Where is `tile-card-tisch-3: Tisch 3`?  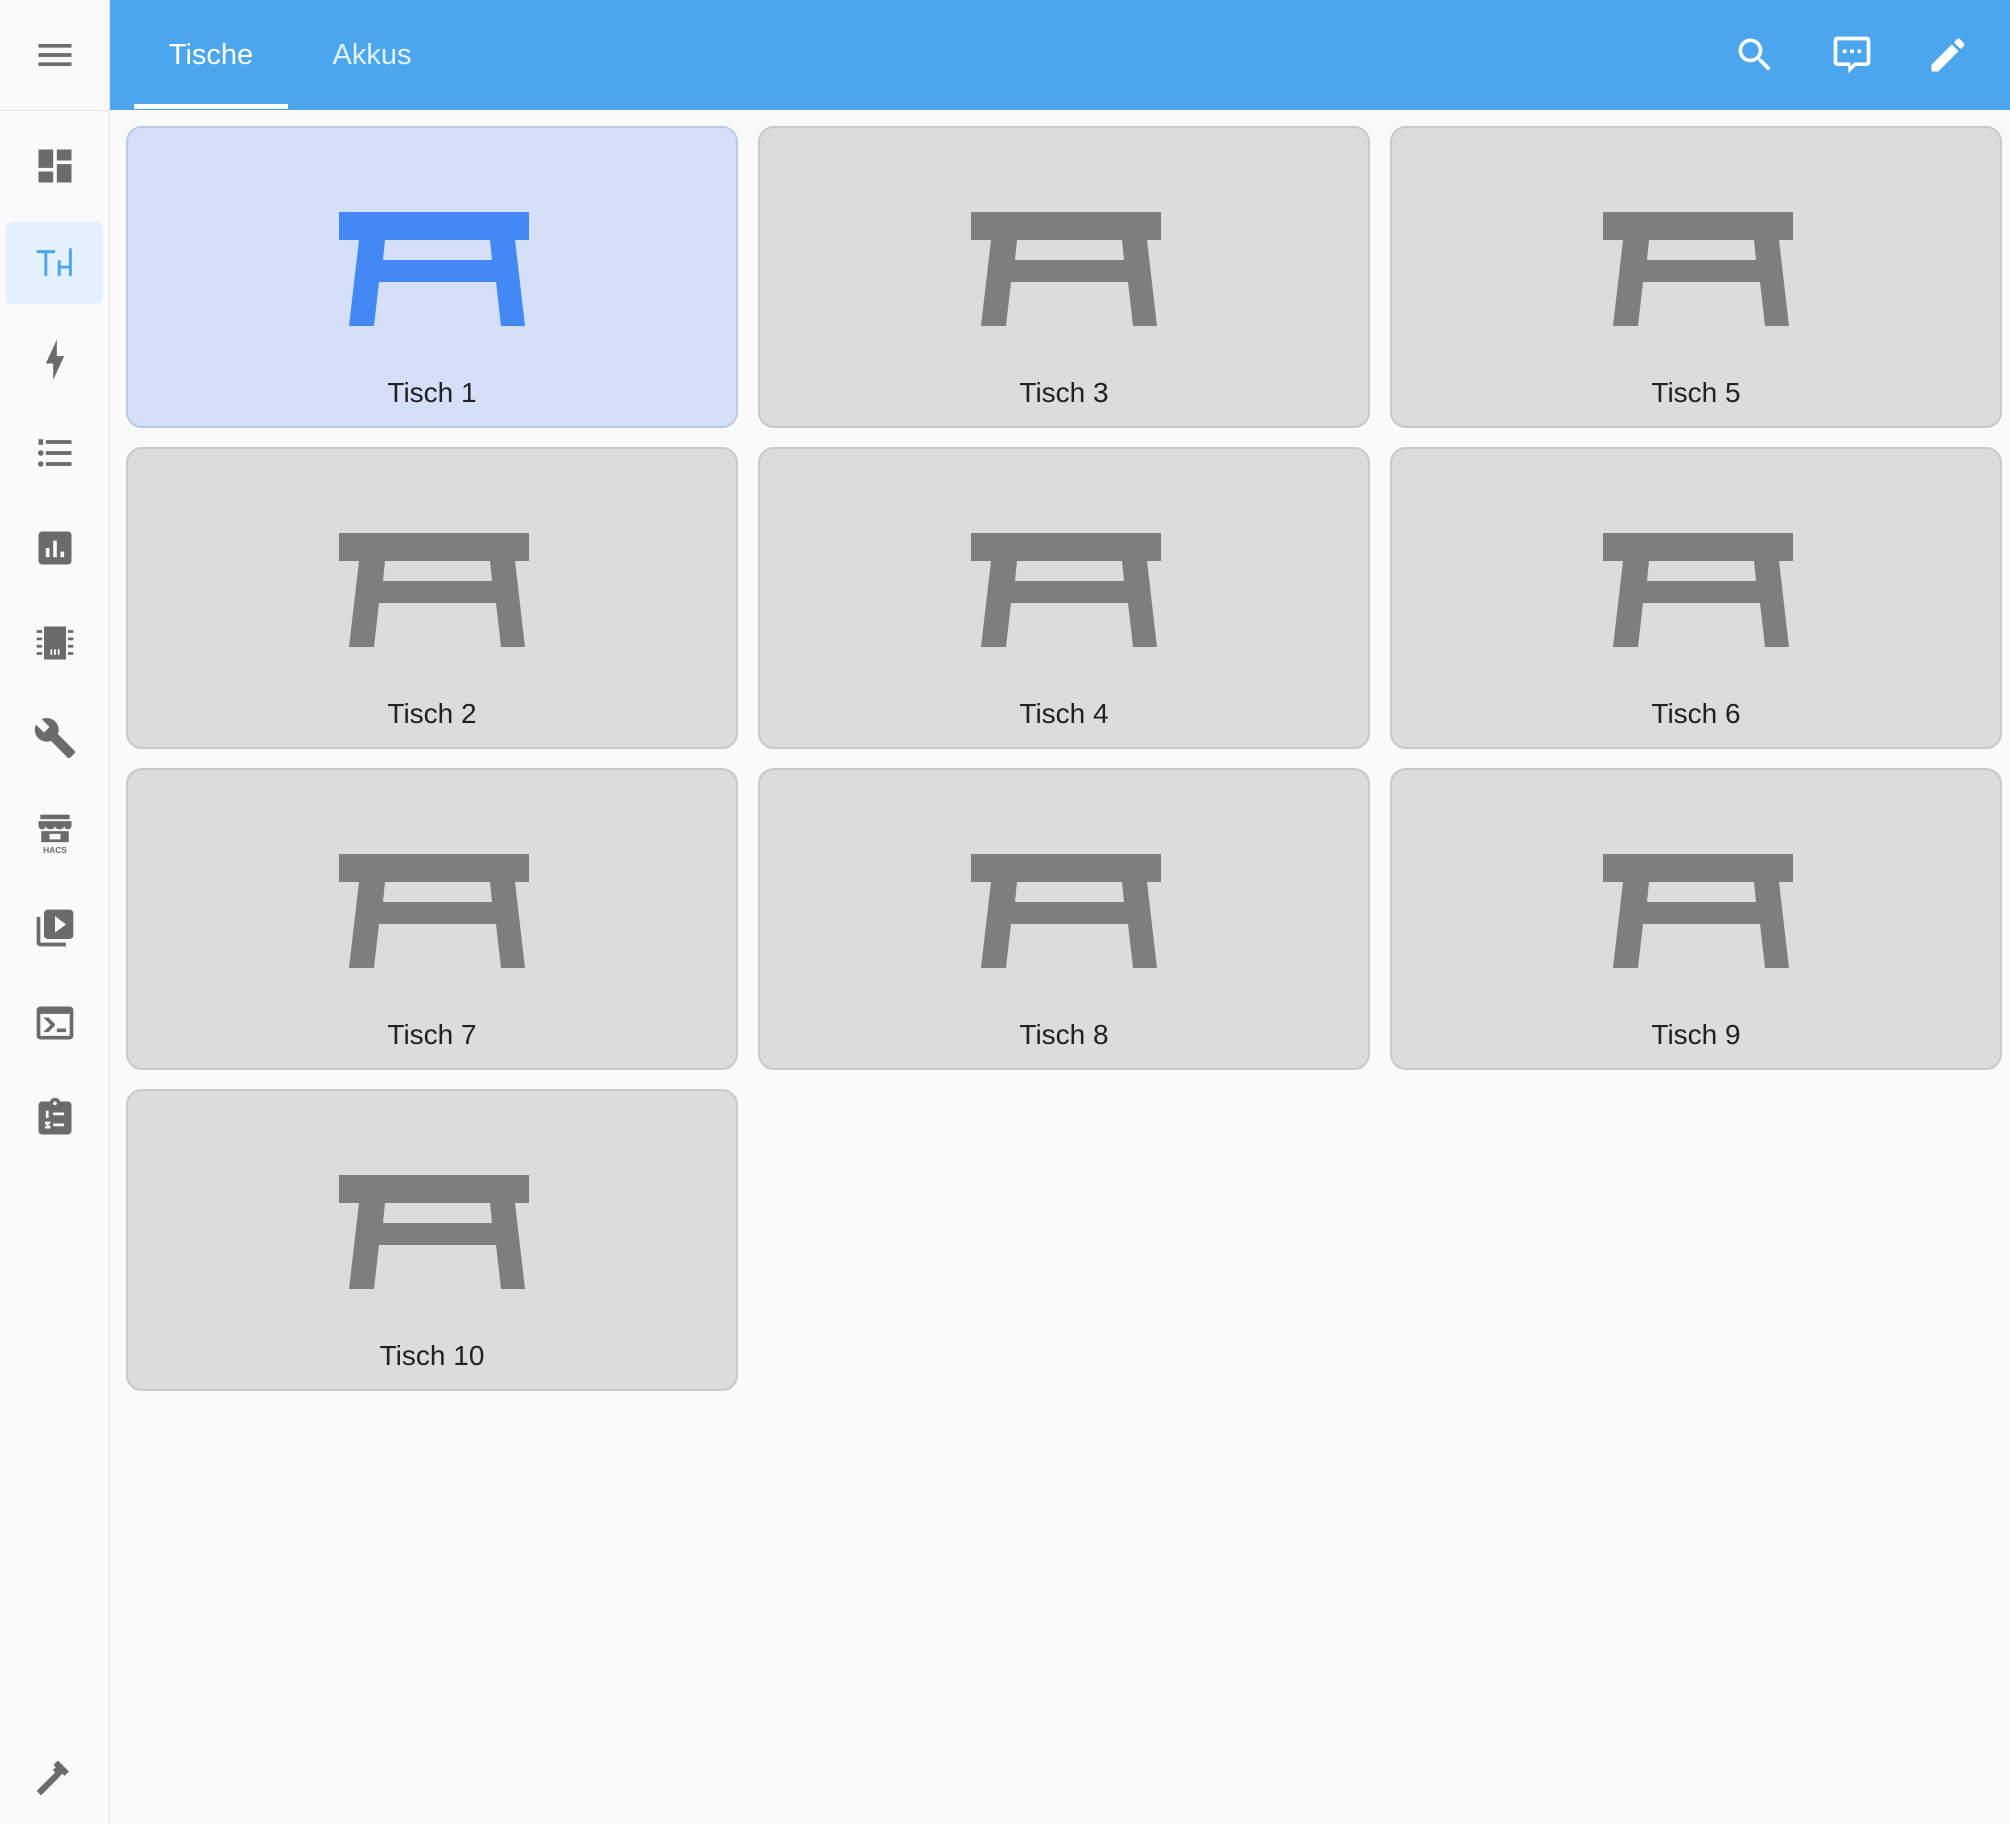
tile-card-tisch-3: Tisch 3 is located at coordinates (1064, 277).